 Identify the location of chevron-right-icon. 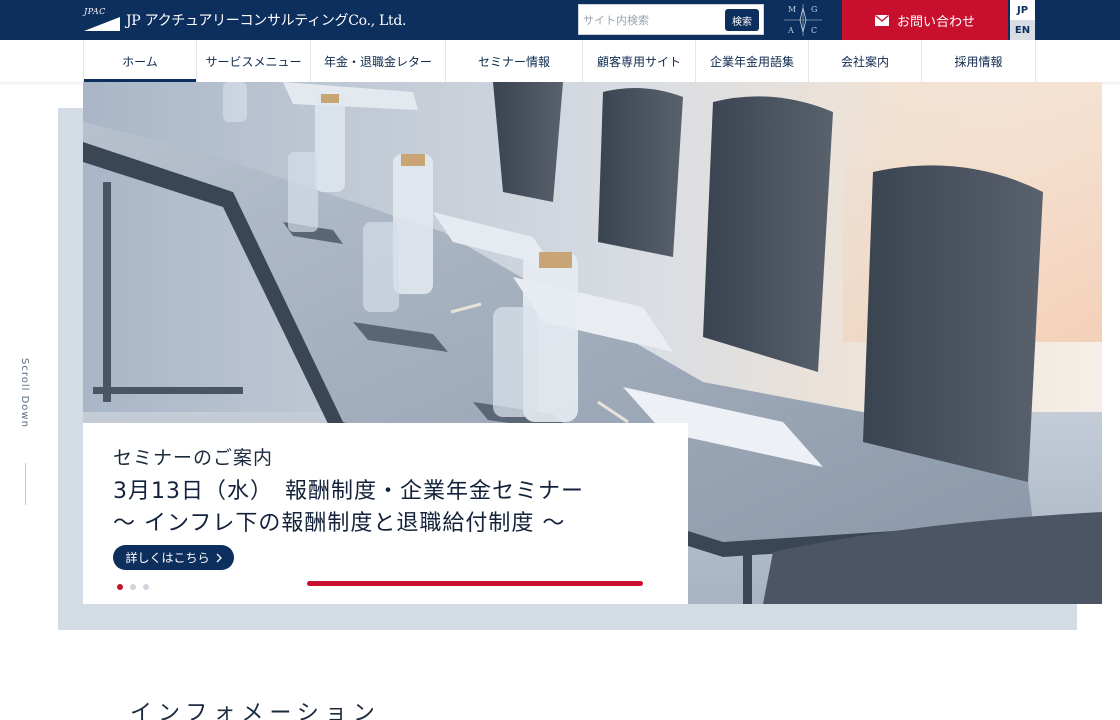
(219, 557).